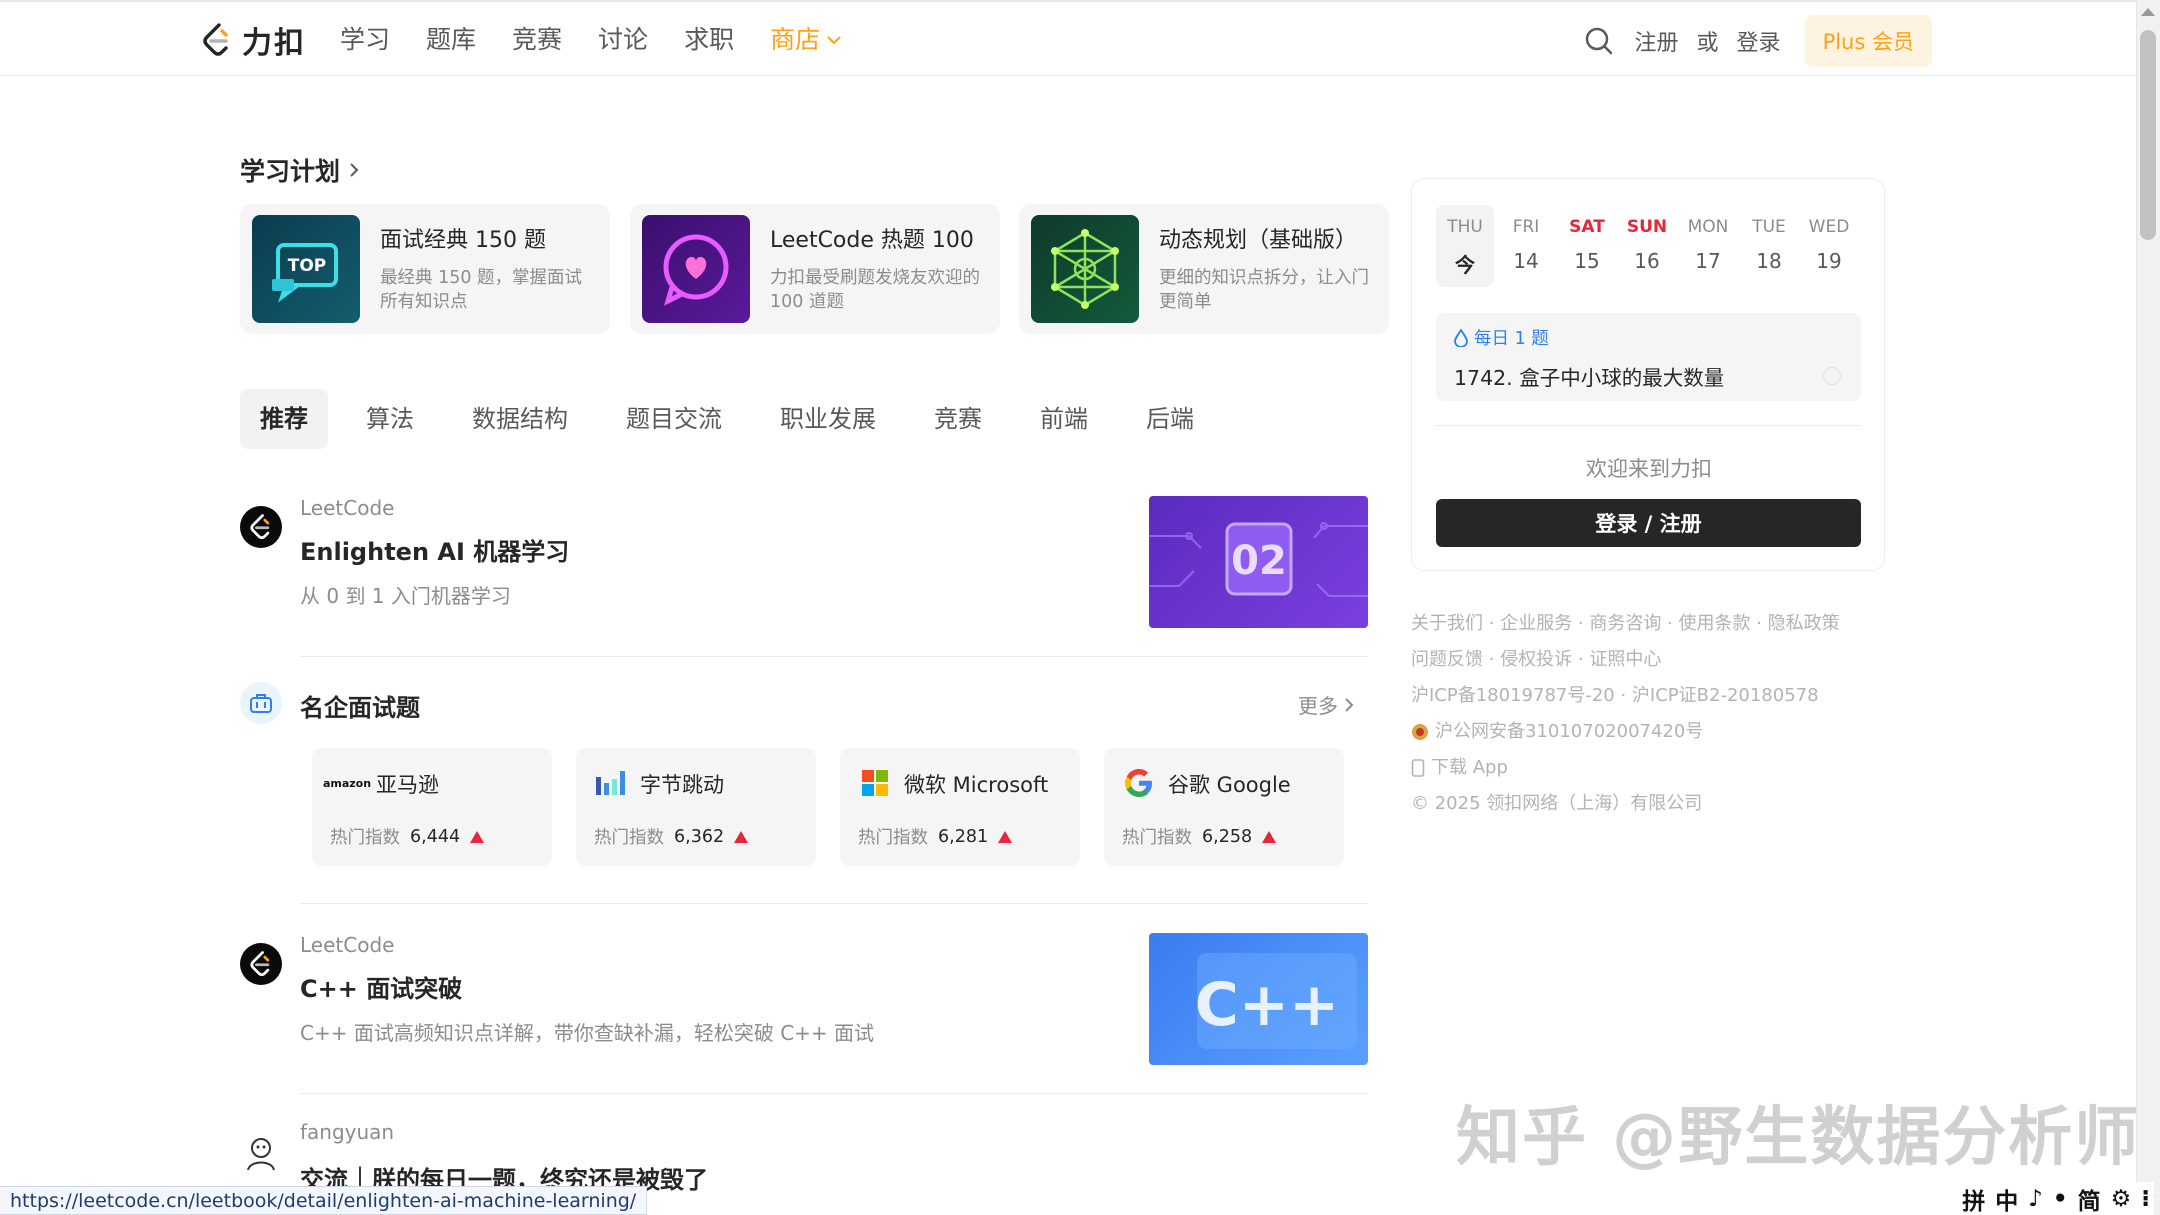 Image resolution: width=2160 pixels, height=1215 pixels. I want to click on ime-chinese: 中, so click(2006, 1198).